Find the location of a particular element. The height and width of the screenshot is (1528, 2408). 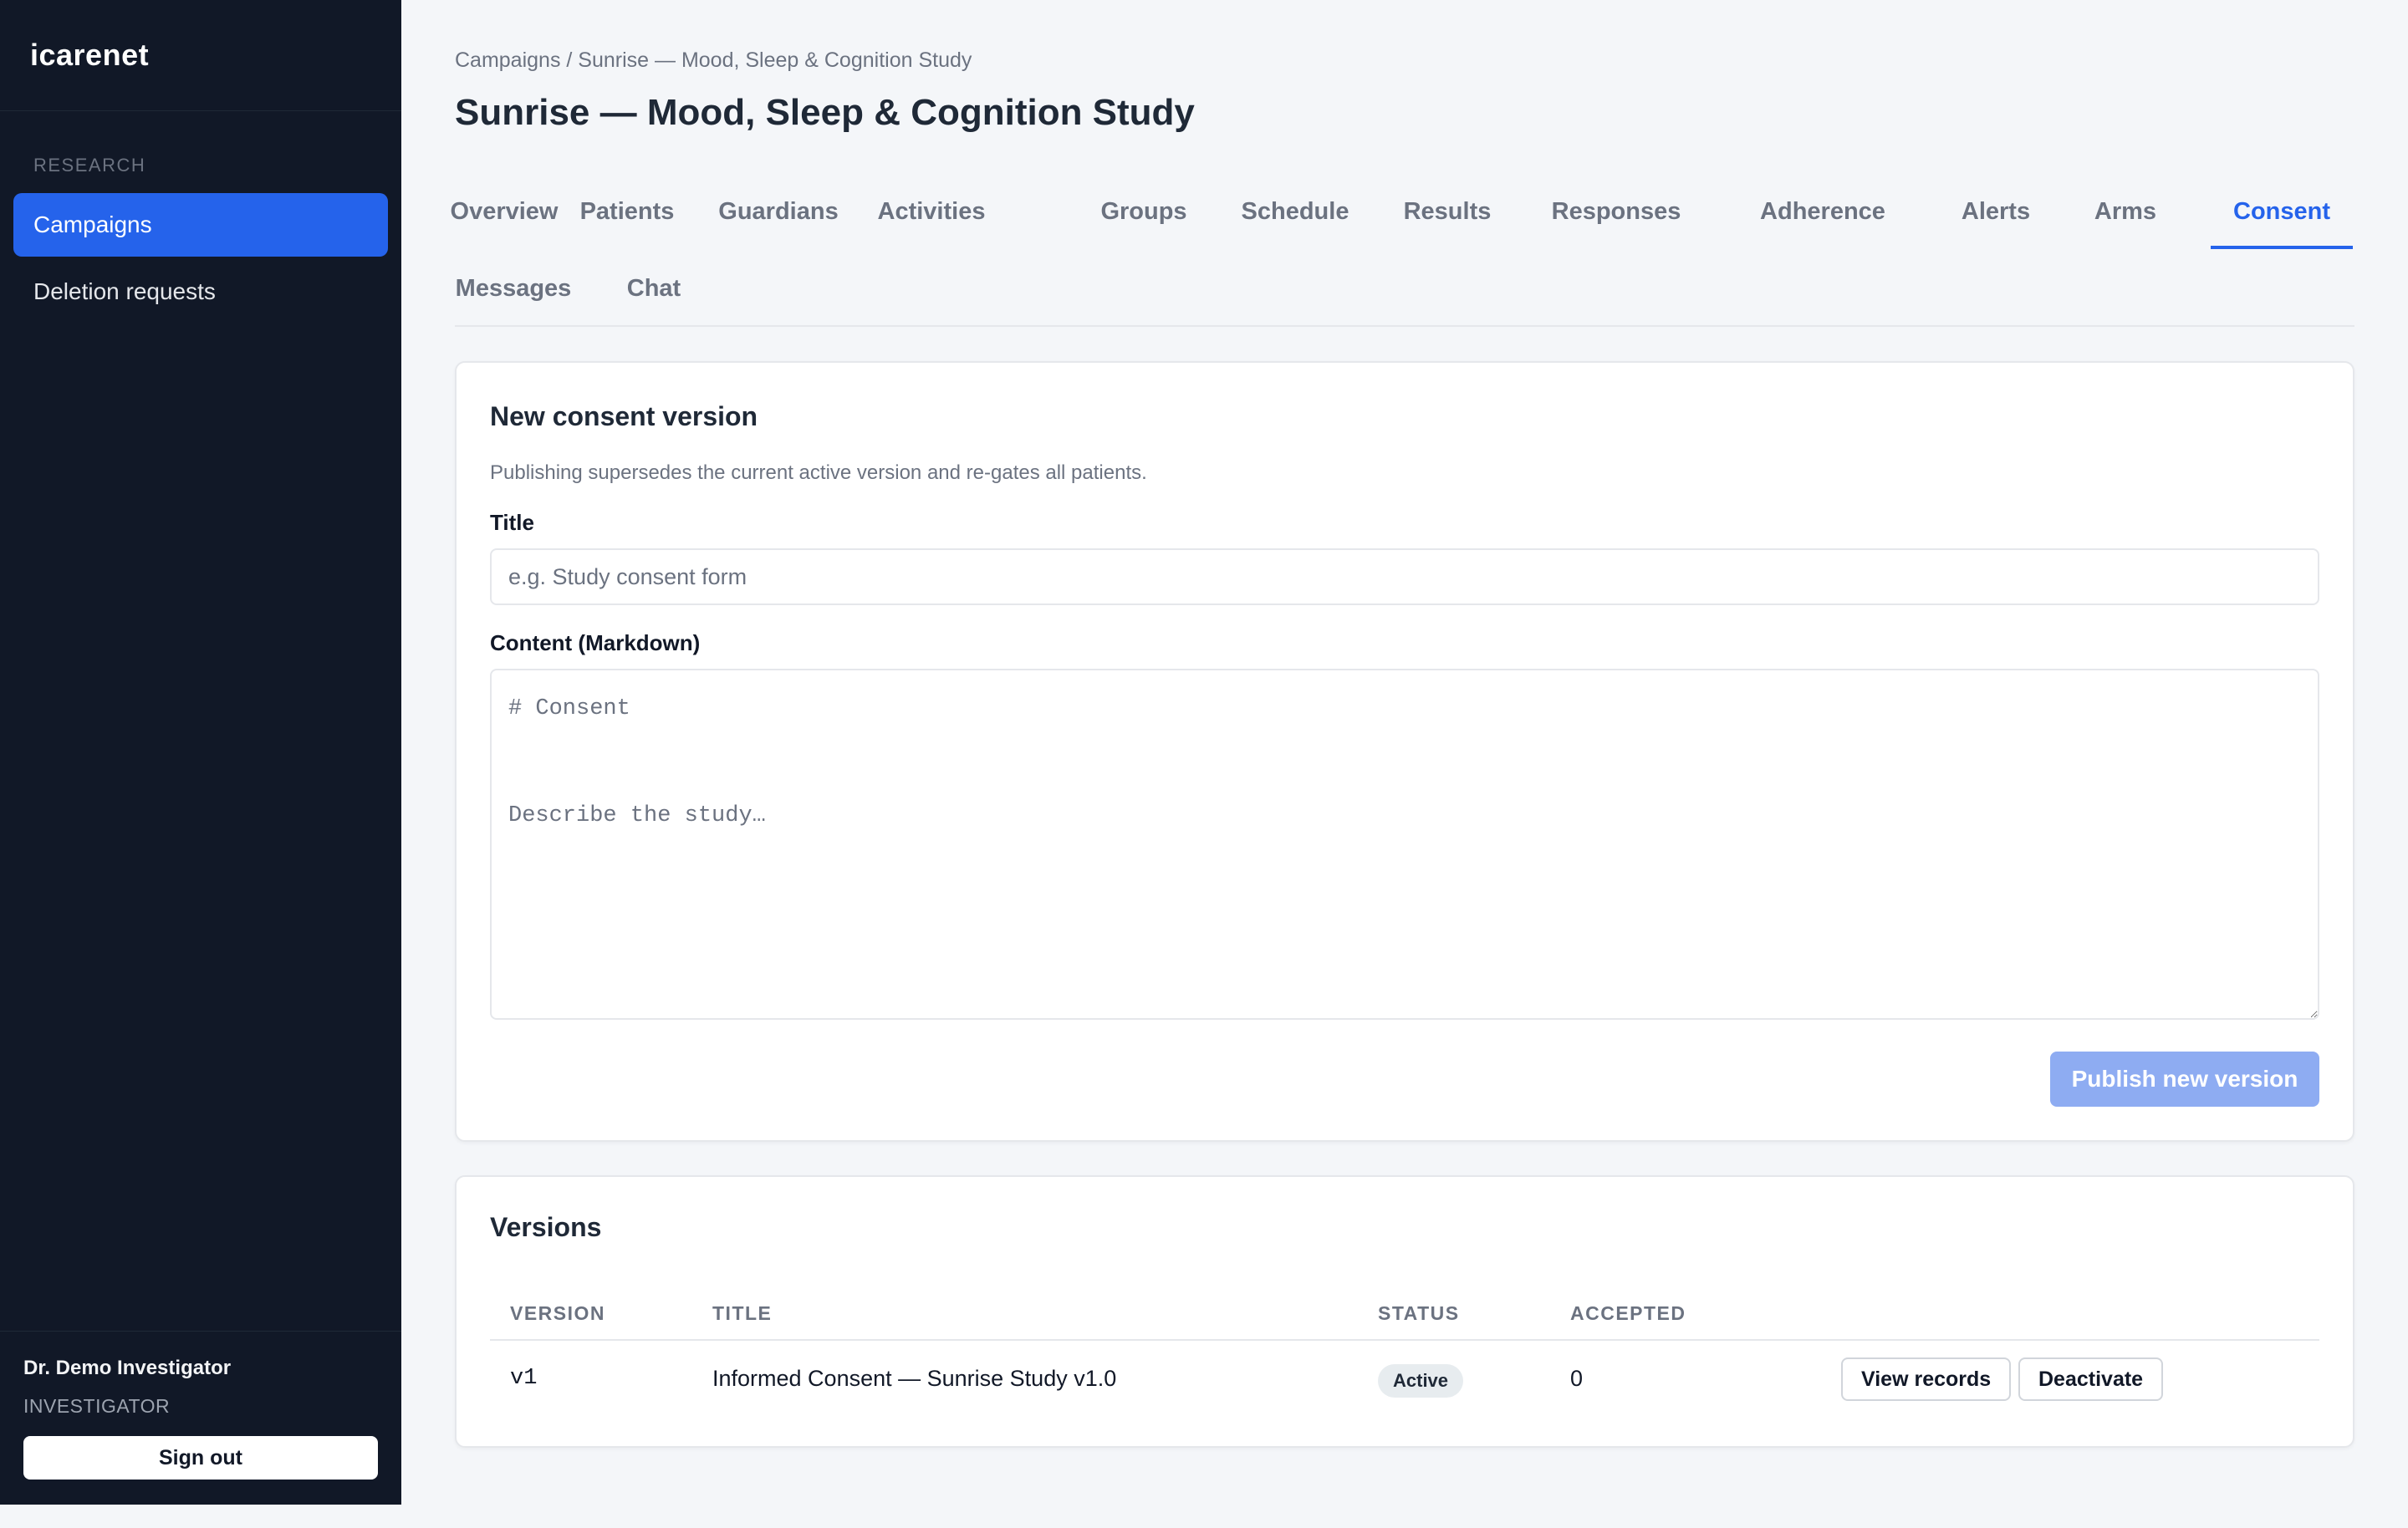

sidebar-item-deletion-requests: Deletion requests is located at coordinates (201, 292).